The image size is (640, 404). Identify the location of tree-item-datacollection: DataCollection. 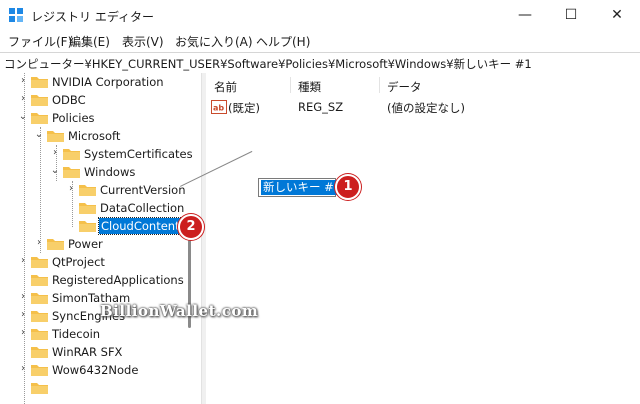
(100, 208).